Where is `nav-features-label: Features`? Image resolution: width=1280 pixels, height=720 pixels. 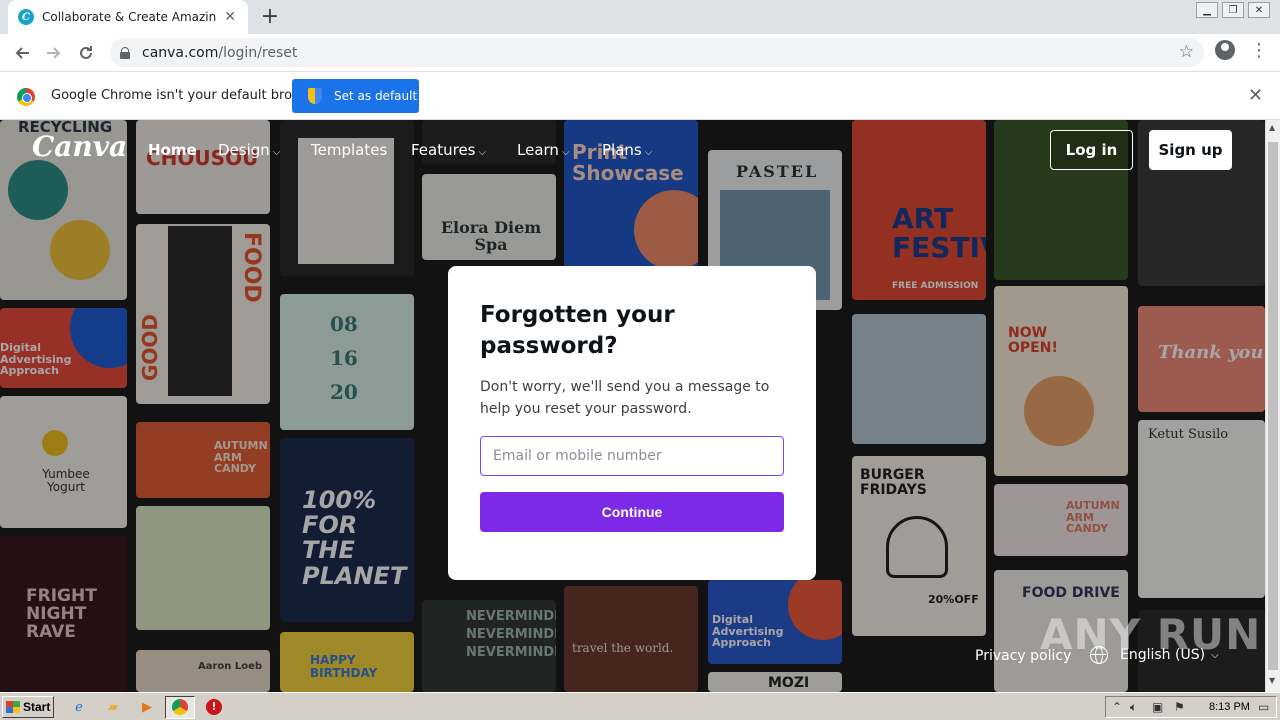 nav-features-label: Features is located at coordinates (443, 150).